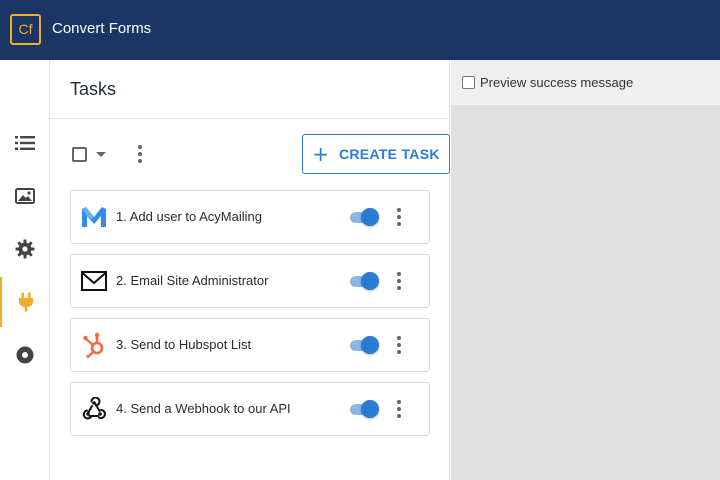  I want to click on list-icon, so click(25, 143).